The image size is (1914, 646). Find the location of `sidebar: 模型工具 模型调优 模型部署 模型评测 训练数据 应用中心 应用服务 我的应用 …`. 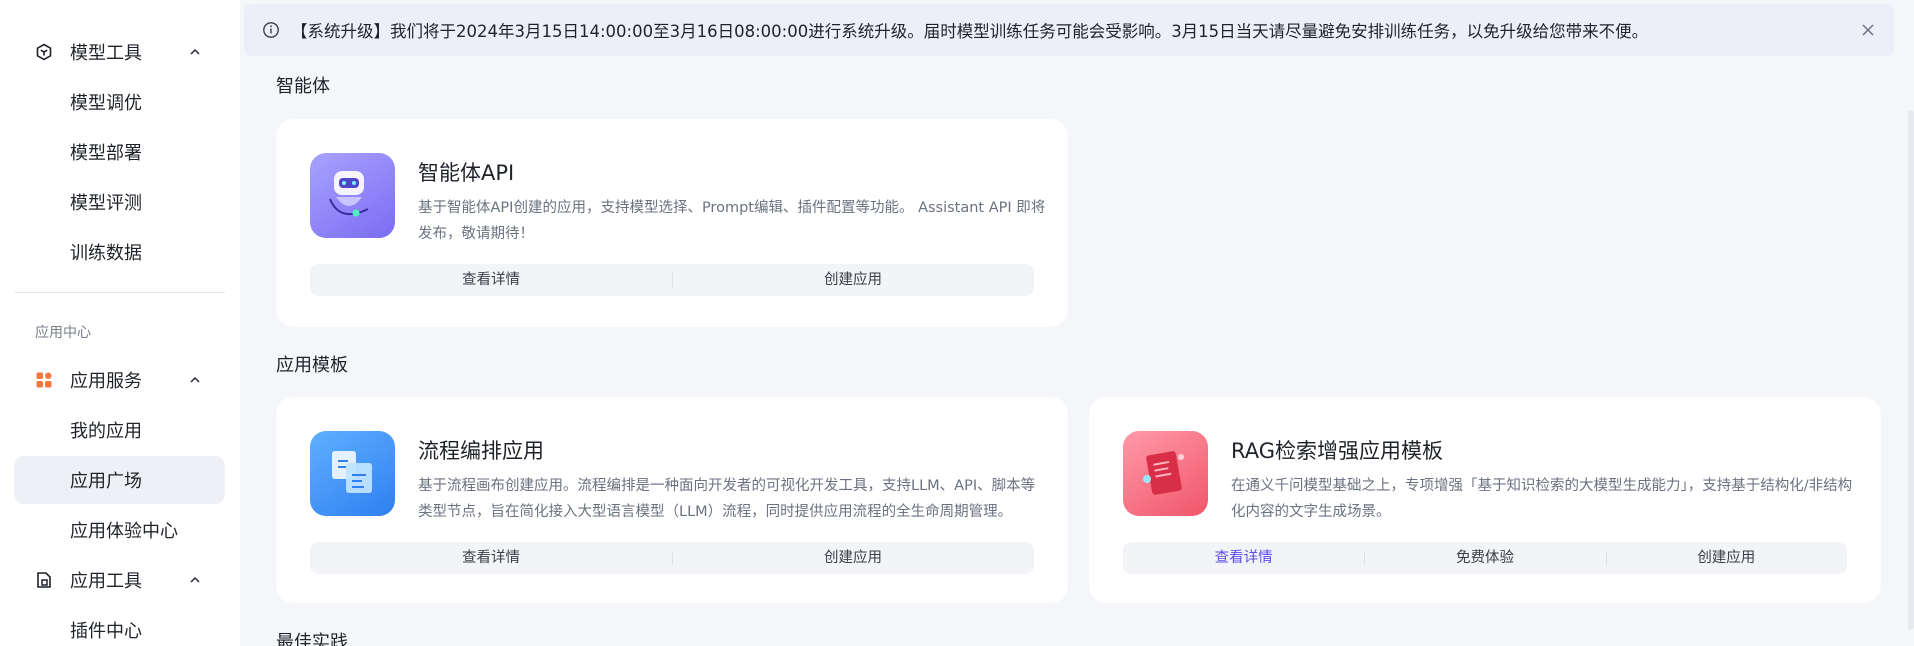

sidebar: 模型工具 模型调优 模型部署 模型评测 训练数据 应用中心 应用服务 我的应用 … is located at coordinates (120, 323).